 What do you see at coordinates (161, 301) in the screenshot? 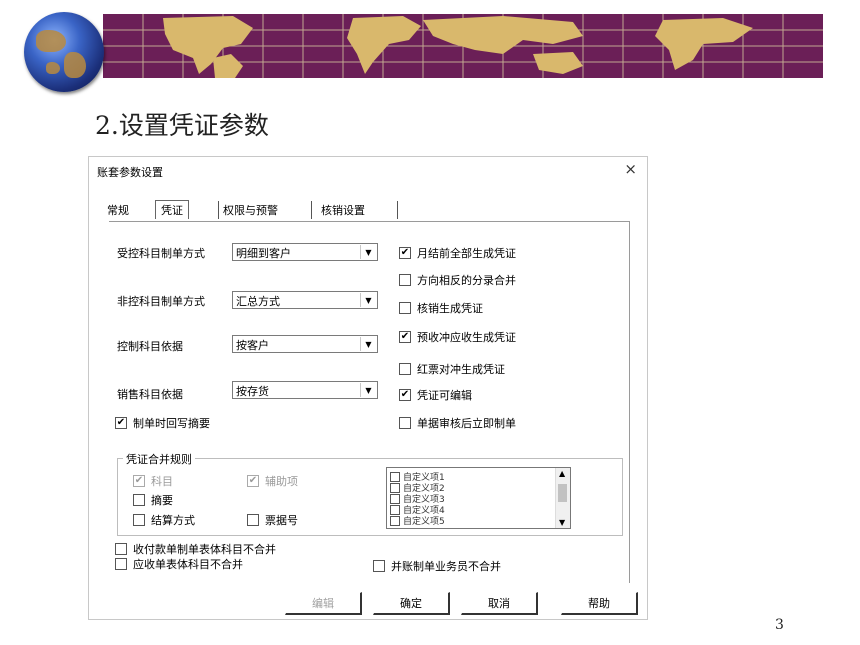
I see `field-label: 非控科目制单方式` at bounding box center [161, 301].